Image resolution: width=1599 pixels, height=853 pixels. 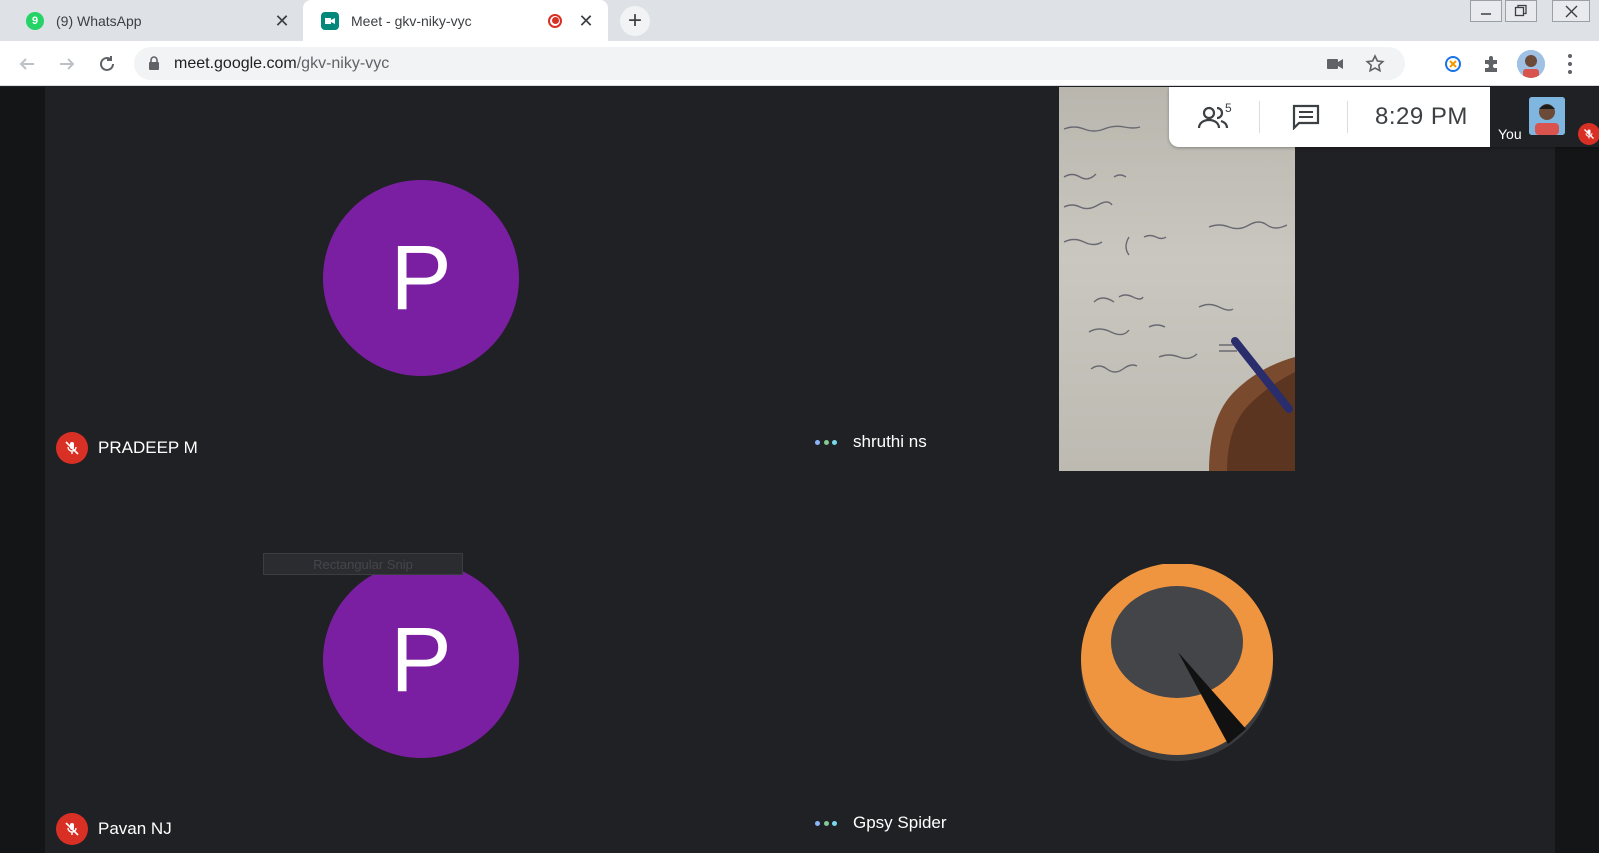 What do you see at coordinates (1510, 134) in the screenshot?
I see `self-label: You` at bounding box center [1510, 134].